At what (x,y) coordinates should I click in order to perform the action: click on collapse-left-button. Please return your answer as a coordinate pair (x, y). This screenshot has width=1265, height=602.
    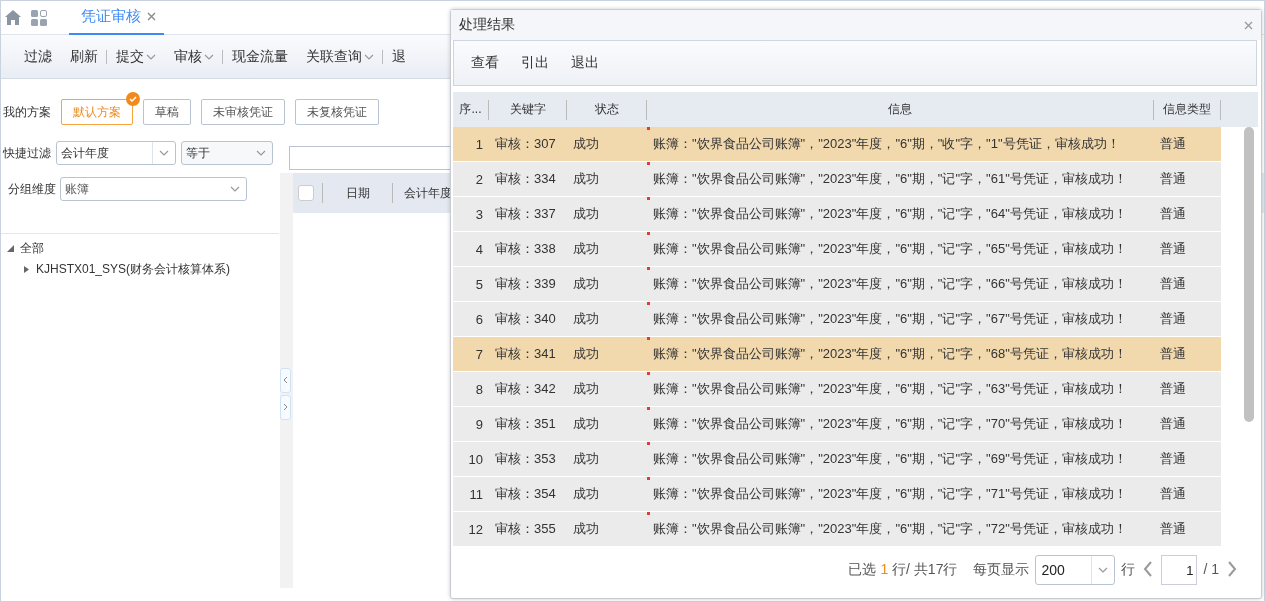
    Looking at the image, I should click on (285, 380).